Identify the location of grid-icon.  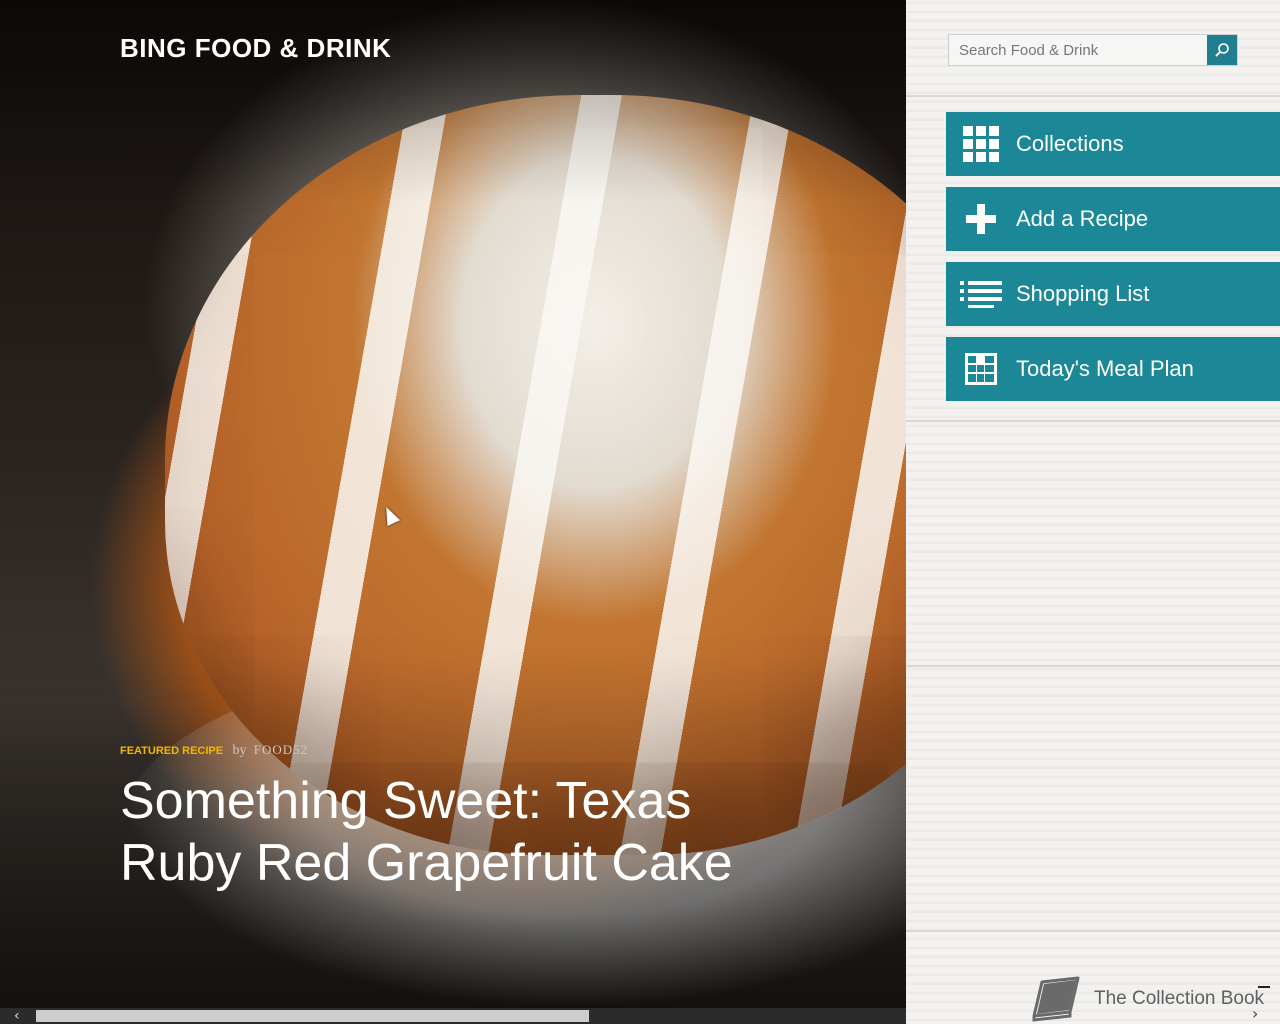
(981, 144).